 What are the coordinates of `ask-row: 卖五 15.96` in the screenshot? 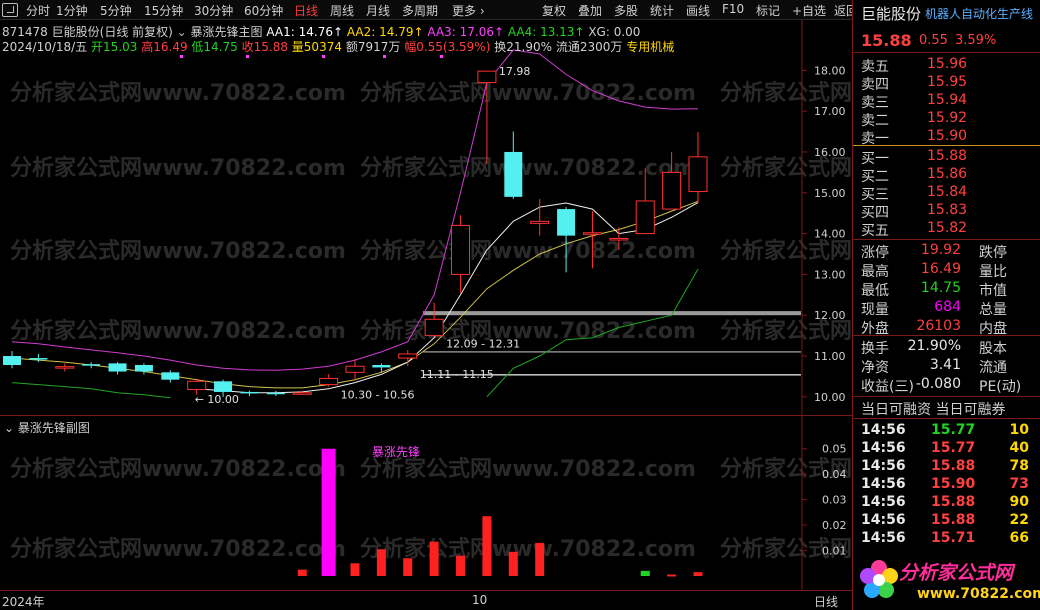 It's located at (946, 65).